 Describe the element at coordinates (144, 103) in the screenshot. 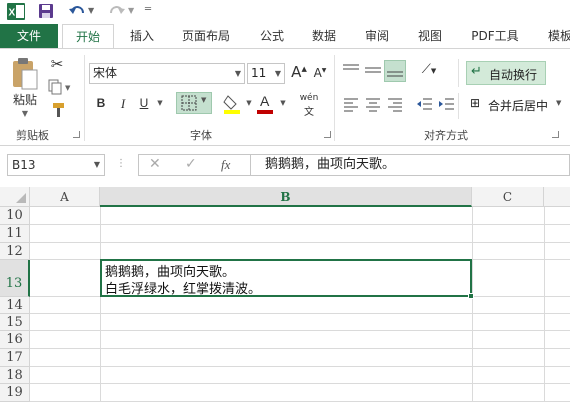

I see `underline-button: U` at that location.